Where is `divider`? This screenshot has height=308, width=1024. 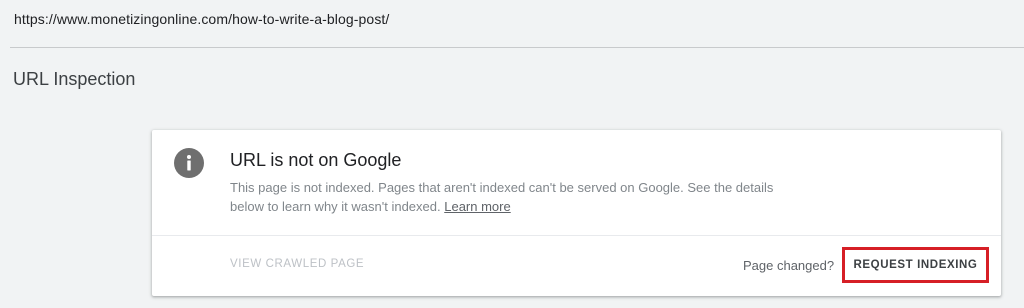 divider is located at coordinates (517, 47).